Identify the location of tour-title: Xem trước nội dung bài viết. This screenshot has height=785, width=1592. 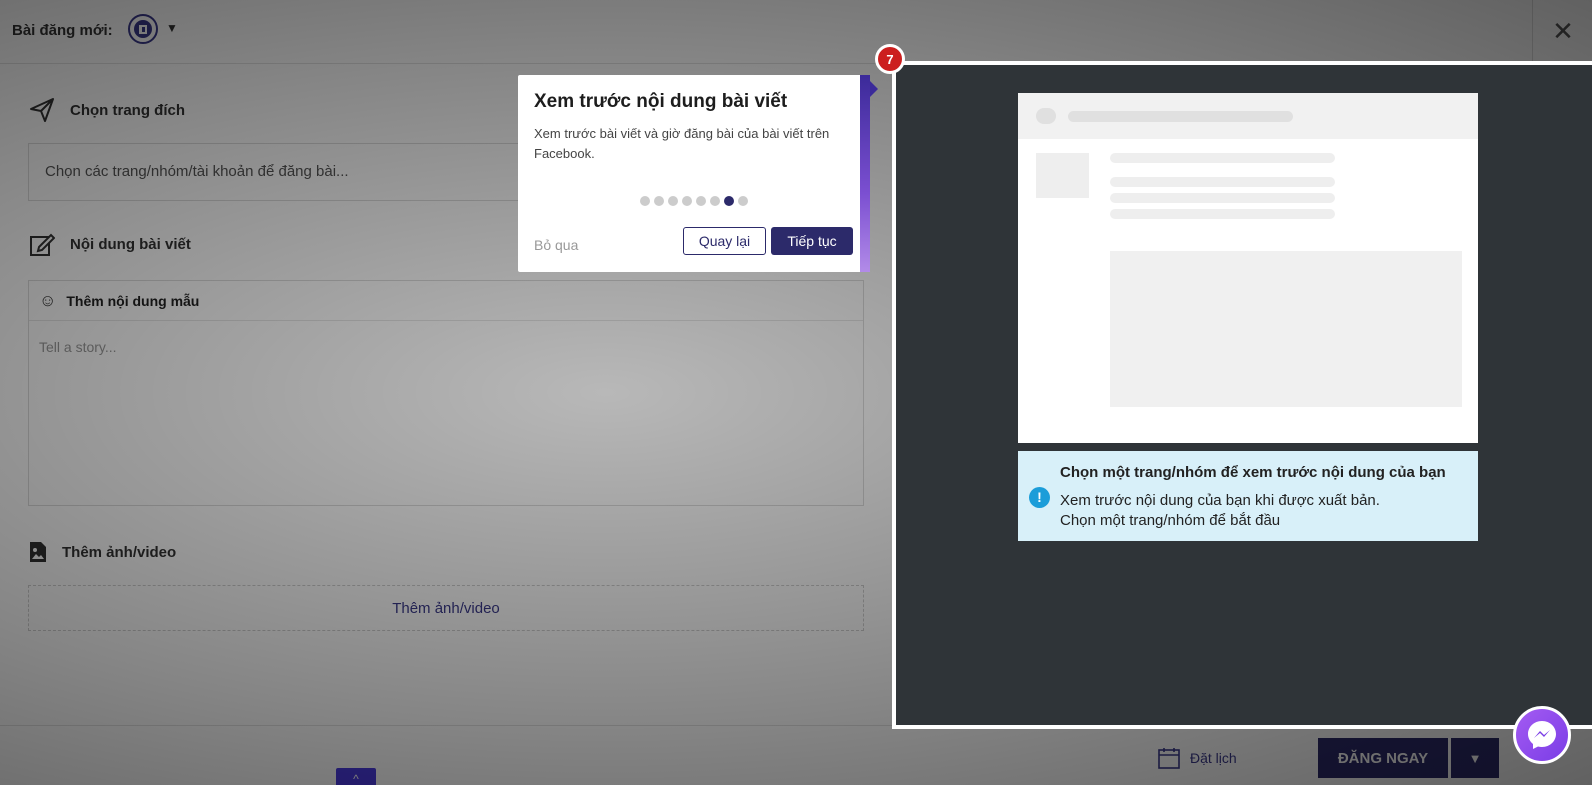
(661, 101).